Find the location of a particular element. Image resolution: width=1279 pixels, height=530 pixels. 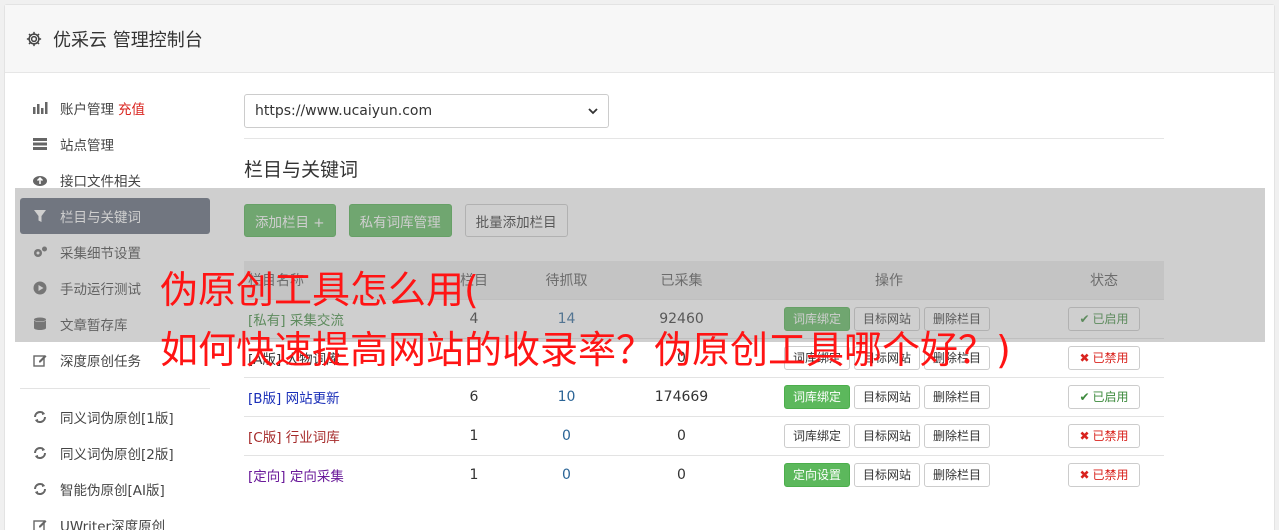

status-toggle-button: ✔ 已启用 is located at coordinates (1104, 396).